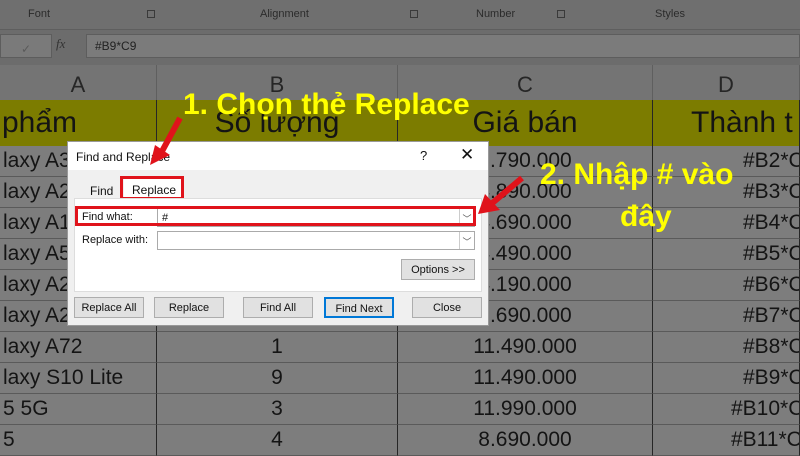 The height and width of the screenshot is (456, 800). What do you see at coordinates (337, 165) in the screenshot?
I see `arrow-overlay` at bounding box center [337, 165].